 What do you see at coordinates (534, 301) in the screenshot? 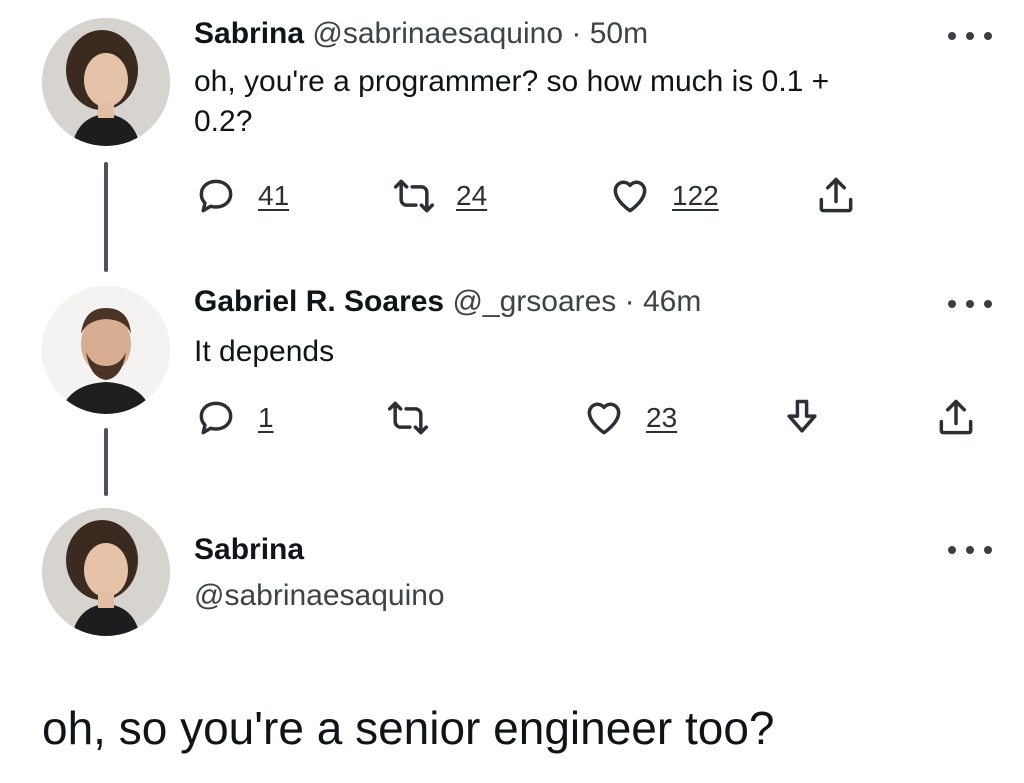
I see `user-handle: @_grsoares` at bounding box center [534, 301].